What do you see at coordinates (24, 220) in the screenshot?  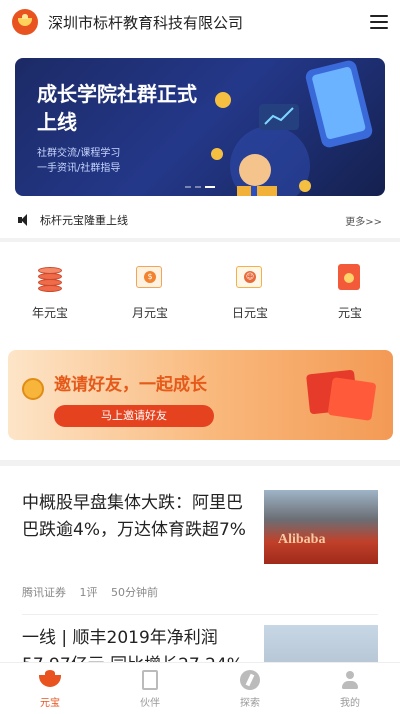 I see `speaker-icon` at bounding box center [24, 220].